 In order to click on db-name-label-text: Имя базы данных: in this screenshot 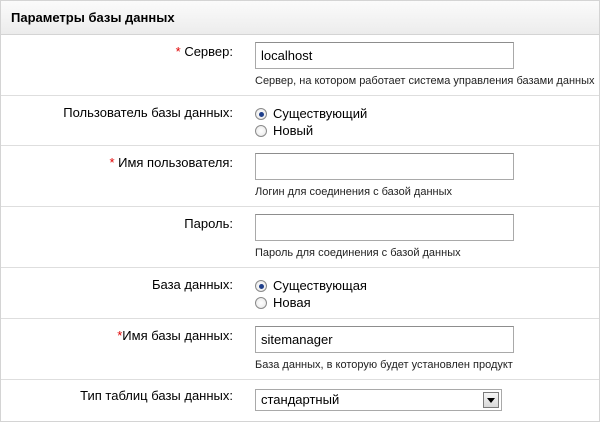, I will do `click(177, 335)`.